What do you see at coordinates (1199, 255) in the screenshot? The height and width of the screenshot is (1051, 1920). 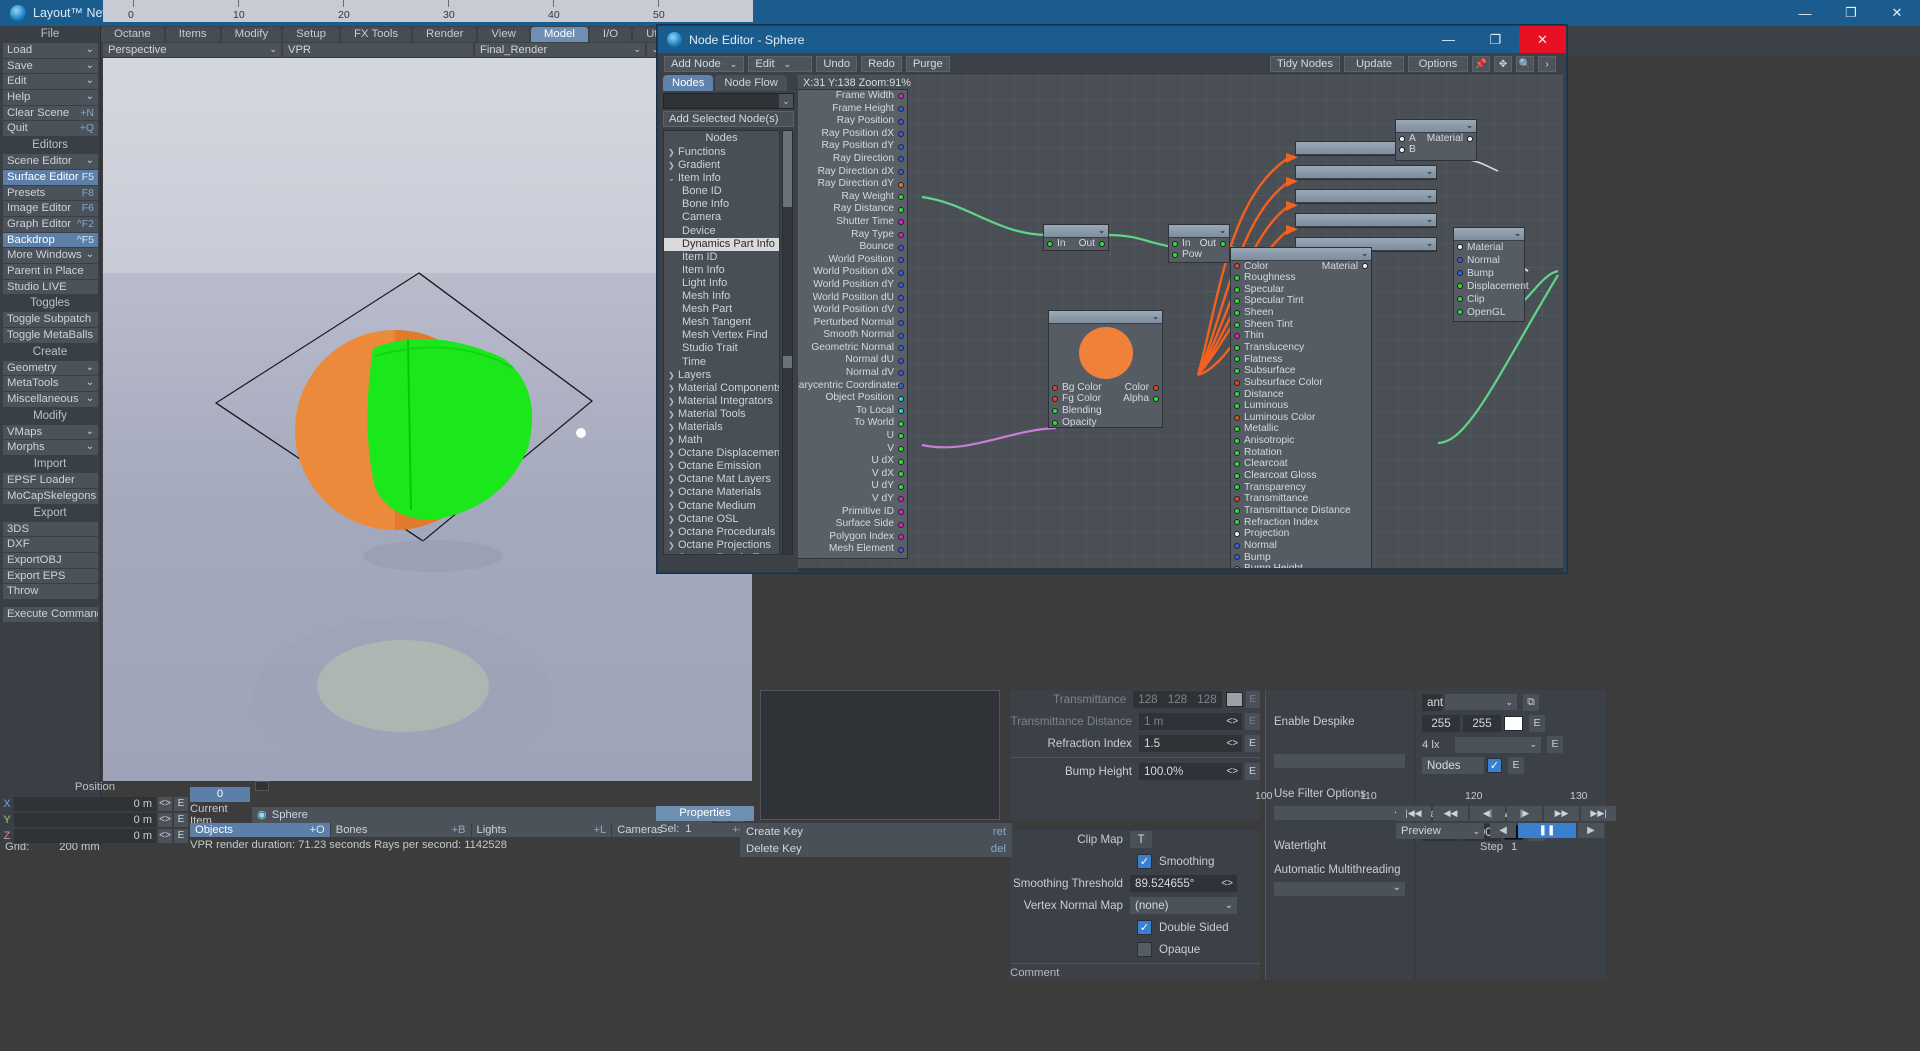 I see `node-port-pow-exp: Pow` at bounding box center [1199, 255].